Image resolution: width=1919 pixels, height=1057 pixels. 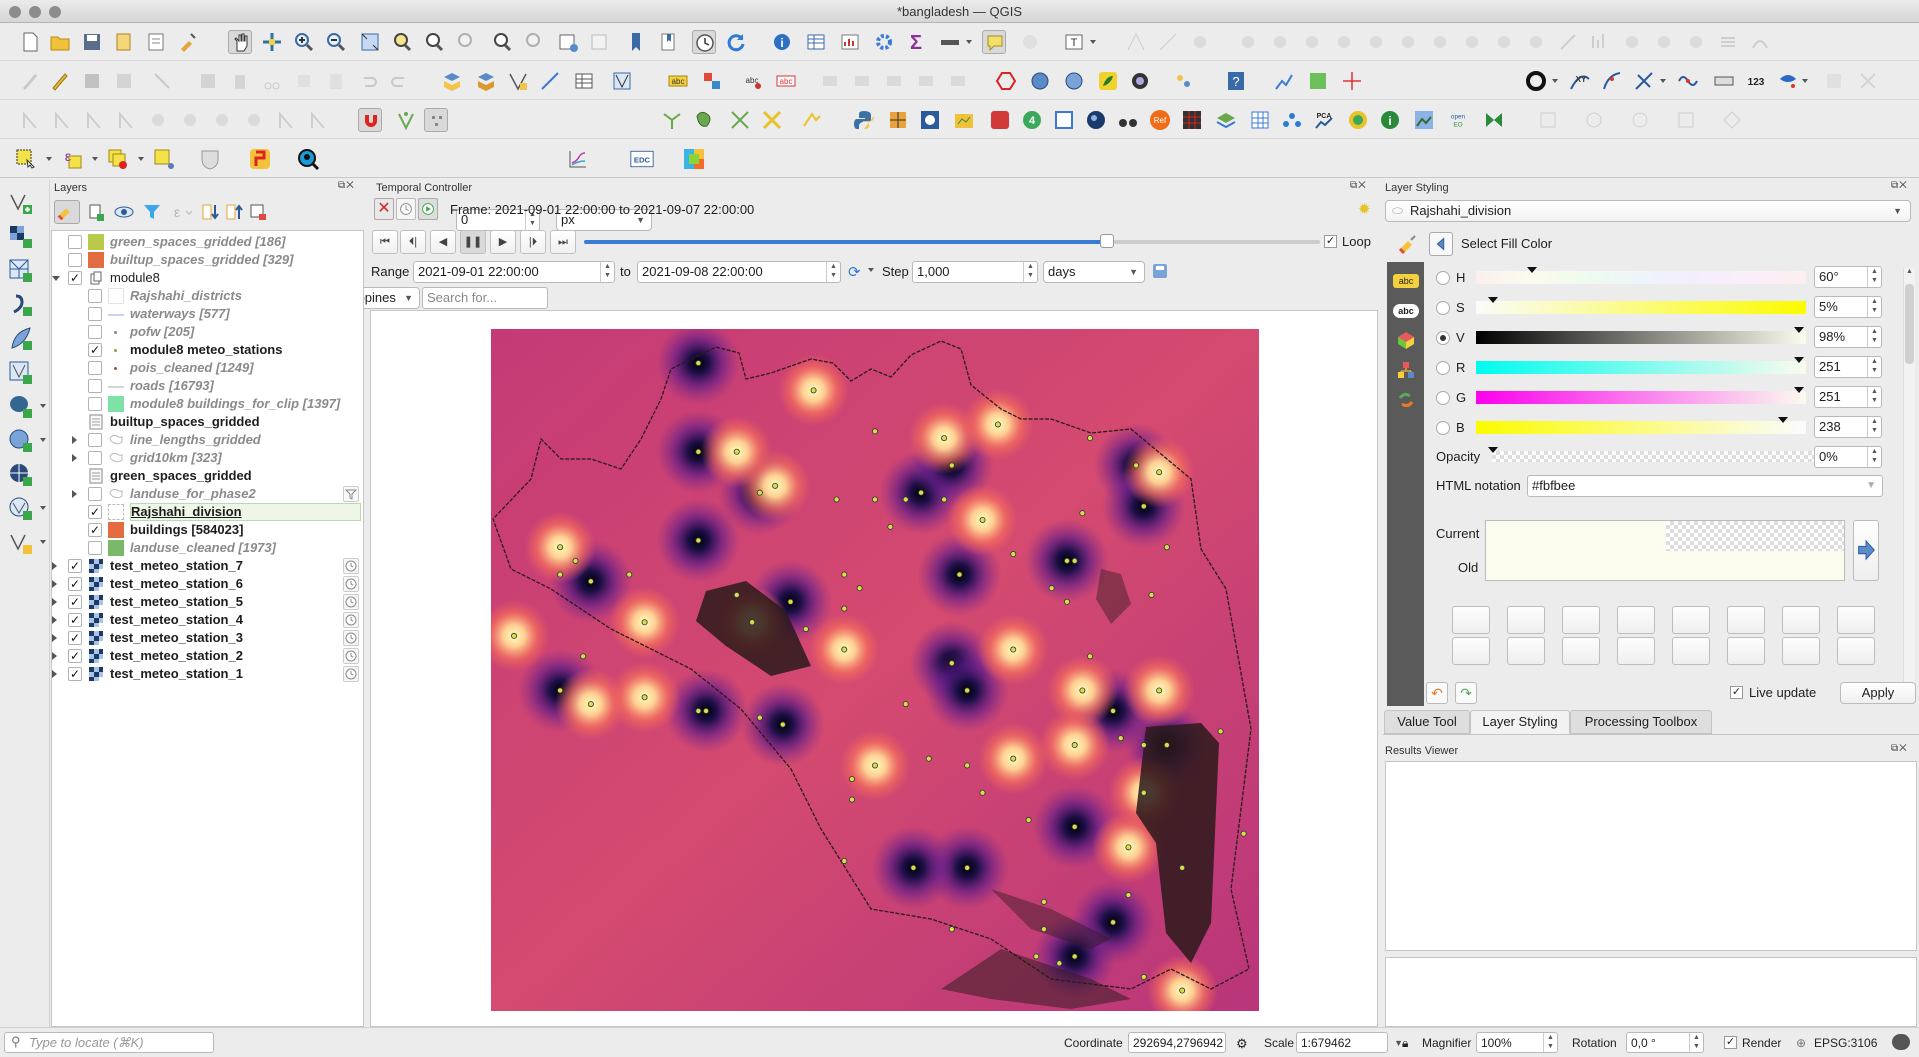 What do you see at coordinates (1651, 454) in the screenshot?
I see `opacity-slider` at bounding box center [1651, 454].